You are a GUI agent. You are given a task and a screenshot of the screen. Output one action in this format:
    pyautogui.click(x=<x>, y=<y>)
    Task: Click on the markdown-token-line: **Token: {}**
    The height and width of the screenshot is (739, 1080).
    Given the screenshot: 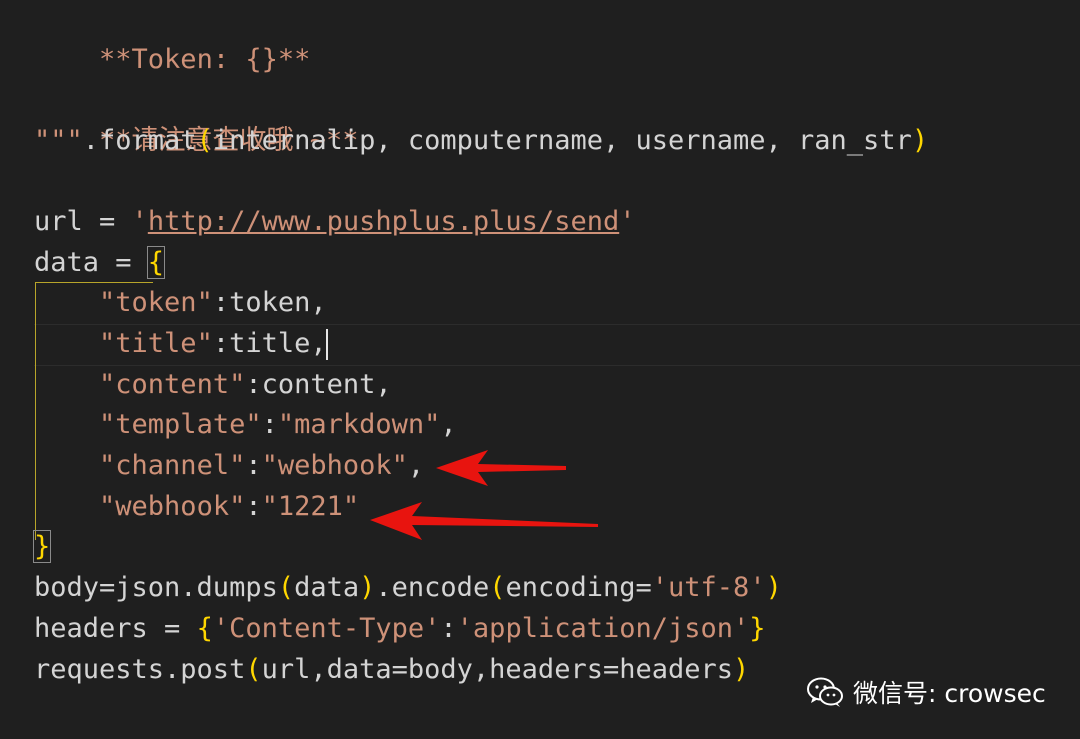 What is the action you would take?
    pyautogui.click(x=205, y=59)
    